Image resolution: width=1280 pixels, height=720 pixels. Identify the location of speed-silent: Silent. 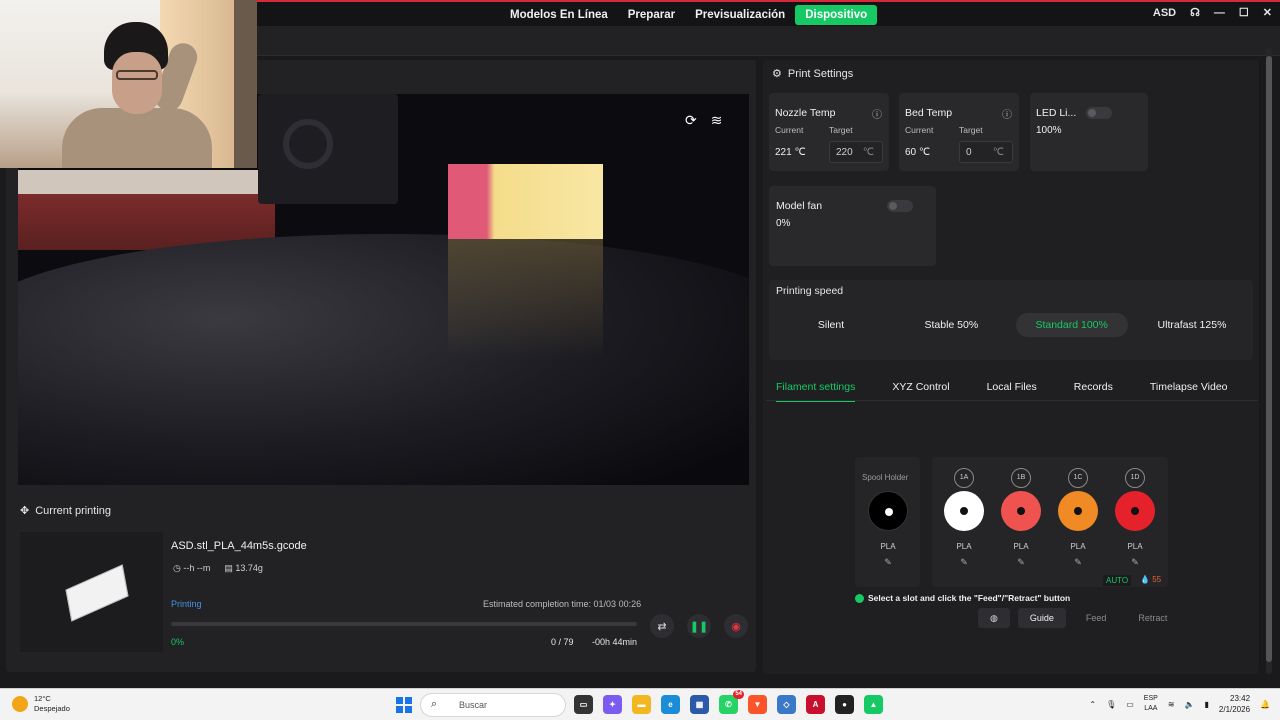
(831, 325).